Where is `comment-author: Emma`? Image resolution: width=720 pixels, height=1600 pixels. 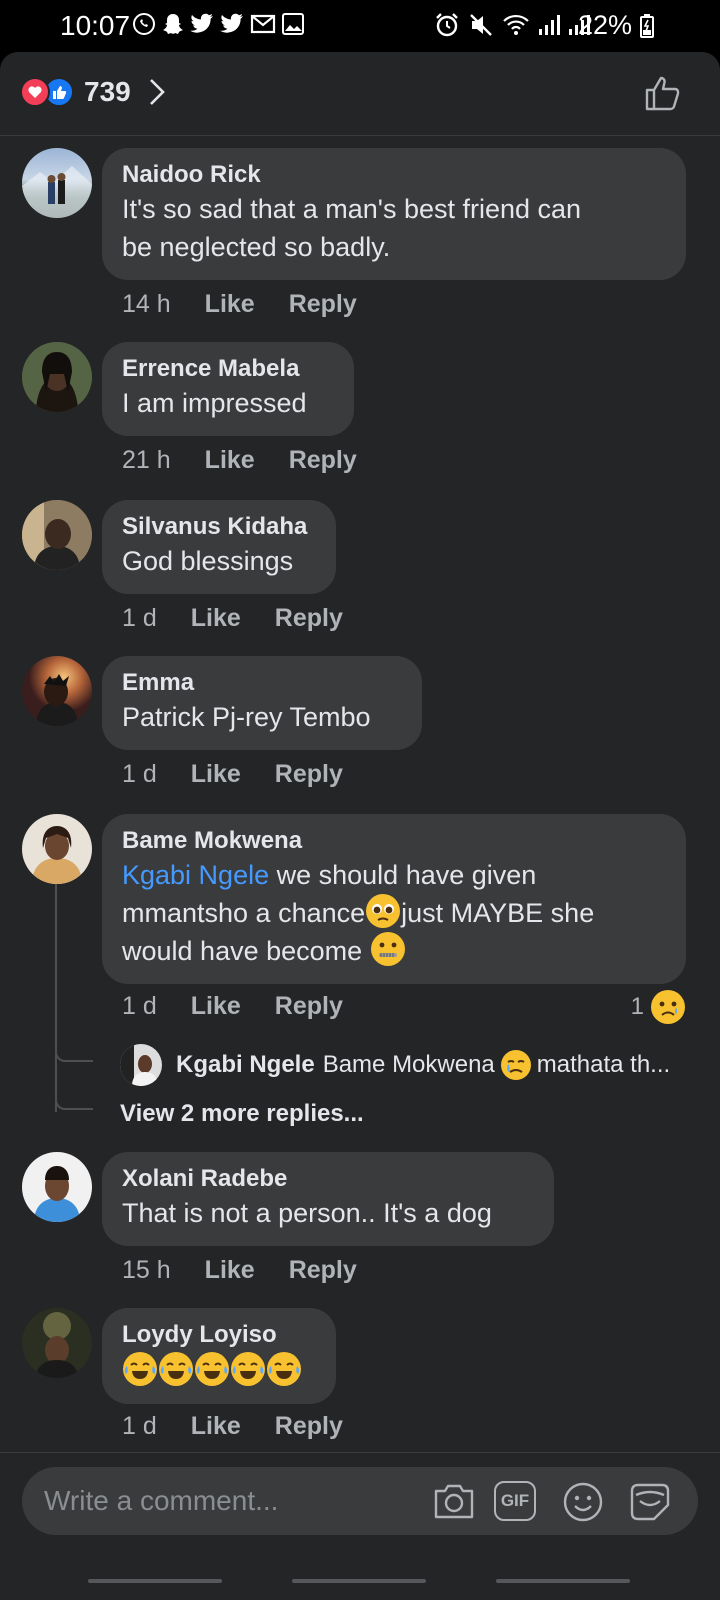
comment-author: Emma is located at coordinates (262, 683).